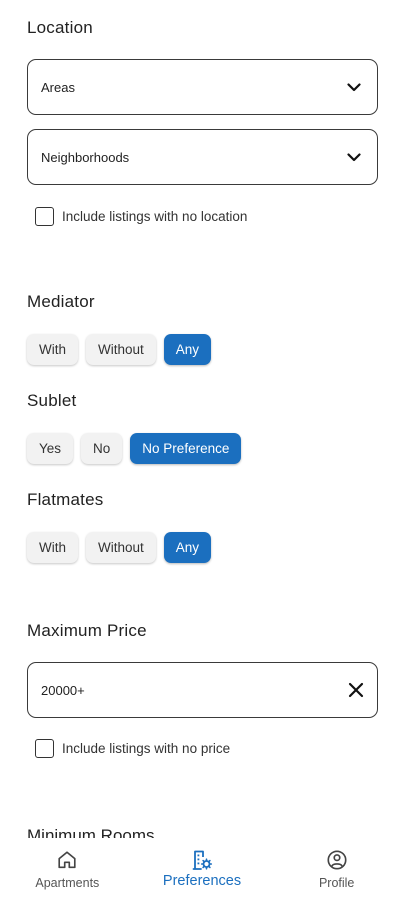 The image size is (404, 900). I want to click on bottom-nav: Apartments Preferences Profile, so click(202, 869).